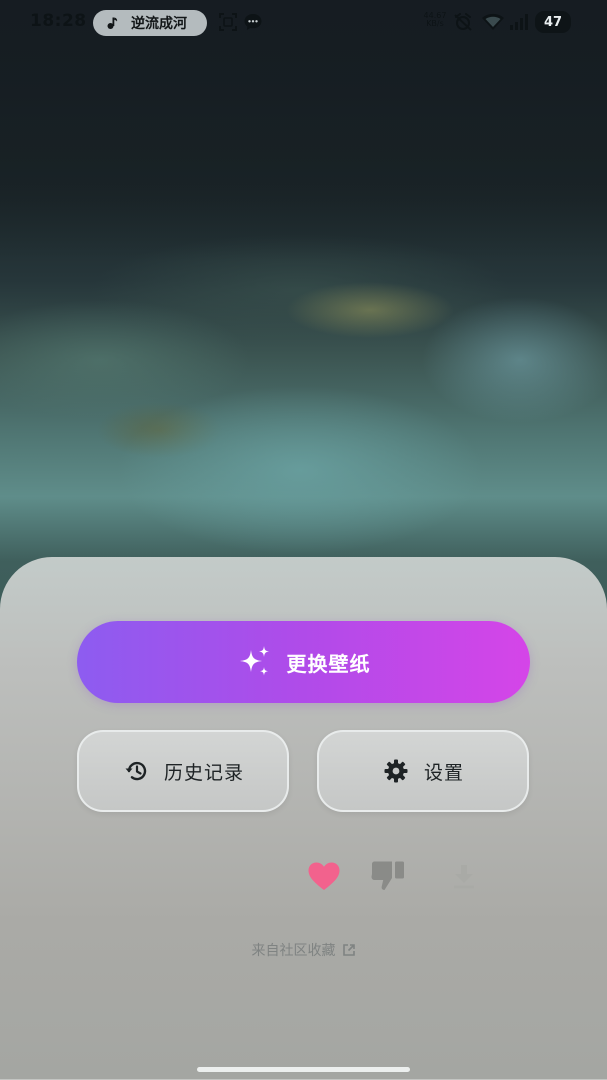 Image resolution: width=607 pixels, height=1080 pixels. Describe the element at coordinates (324, 876) in the screenshot. I see `heart-icon` at that location.